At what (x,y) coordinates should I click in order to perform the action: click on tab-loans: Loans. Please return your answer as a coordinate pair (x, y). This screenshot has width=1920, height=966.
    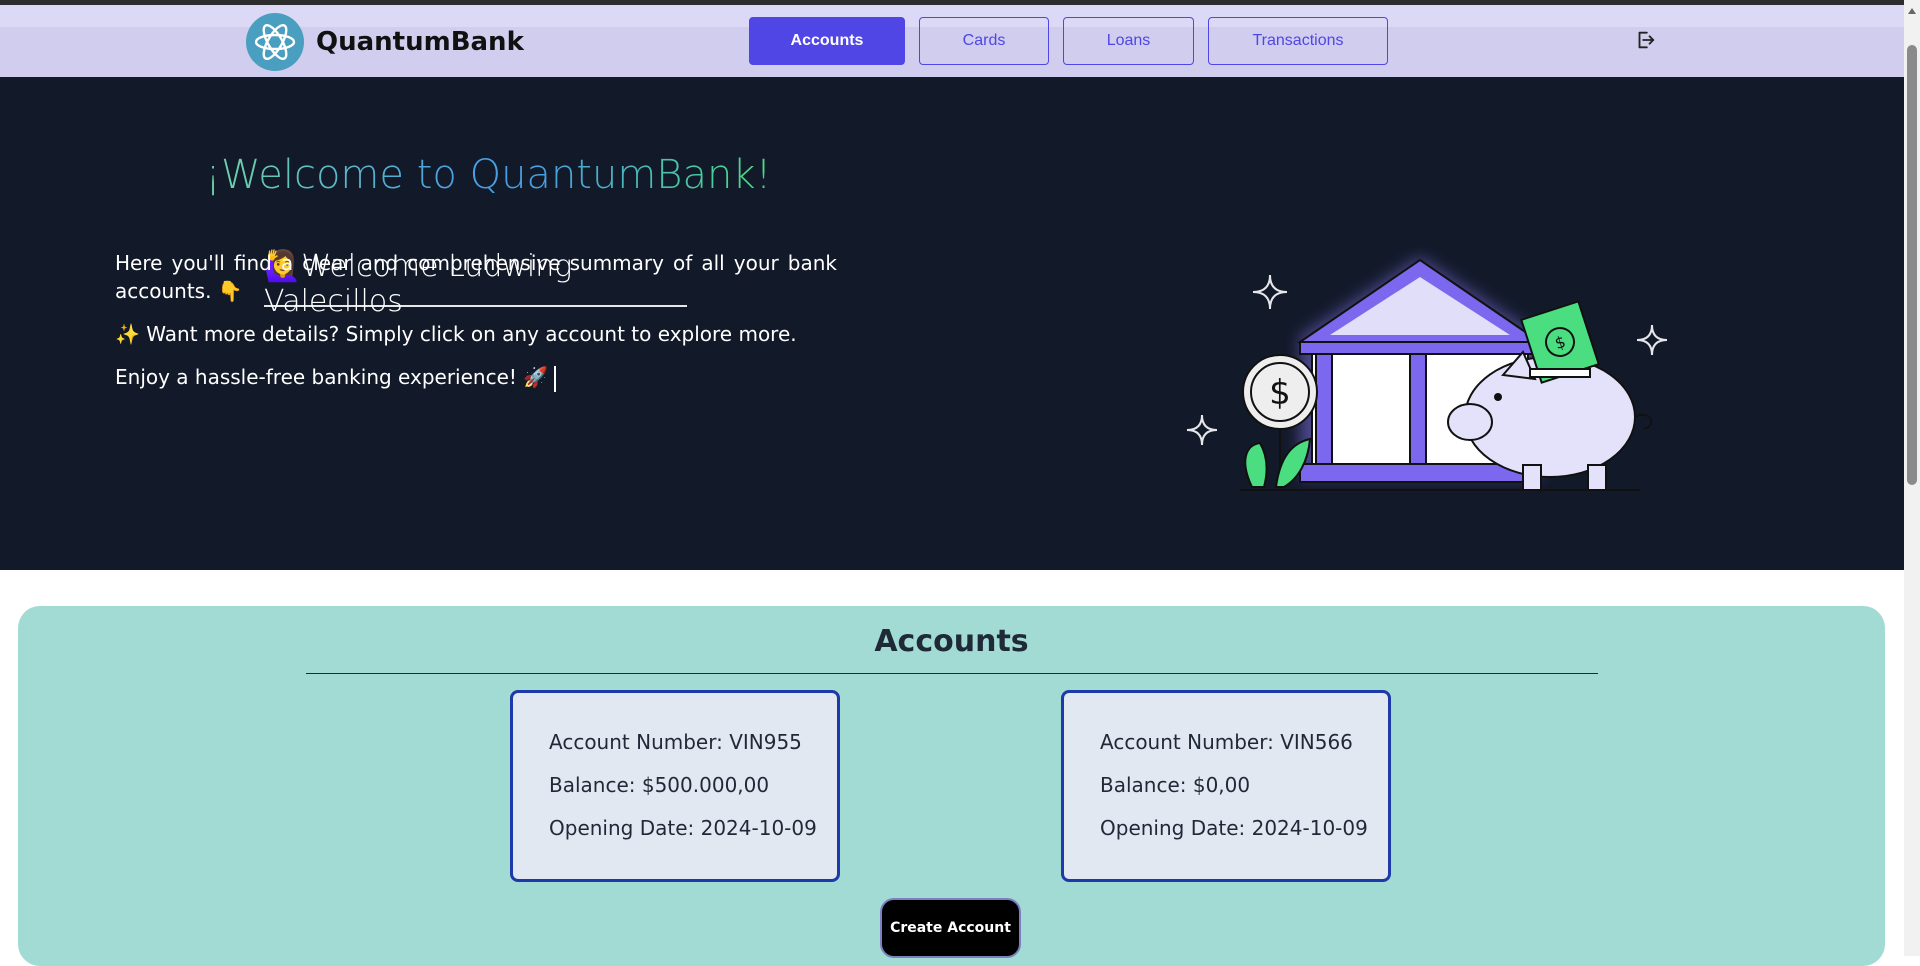
    Looking at the image, I should click on (1128, 41).